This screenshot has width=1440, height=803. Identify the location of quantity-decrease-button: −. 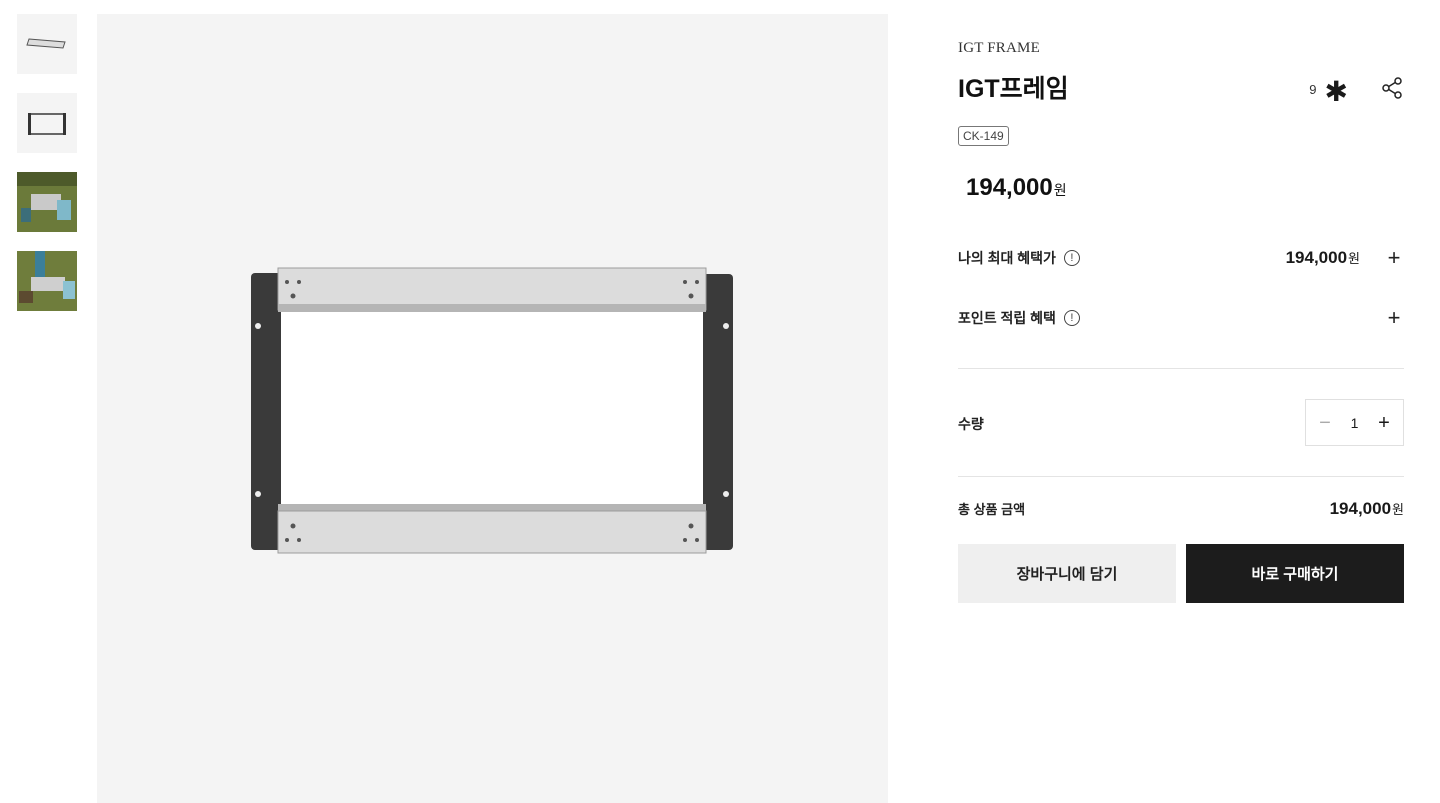
(1325, 423).